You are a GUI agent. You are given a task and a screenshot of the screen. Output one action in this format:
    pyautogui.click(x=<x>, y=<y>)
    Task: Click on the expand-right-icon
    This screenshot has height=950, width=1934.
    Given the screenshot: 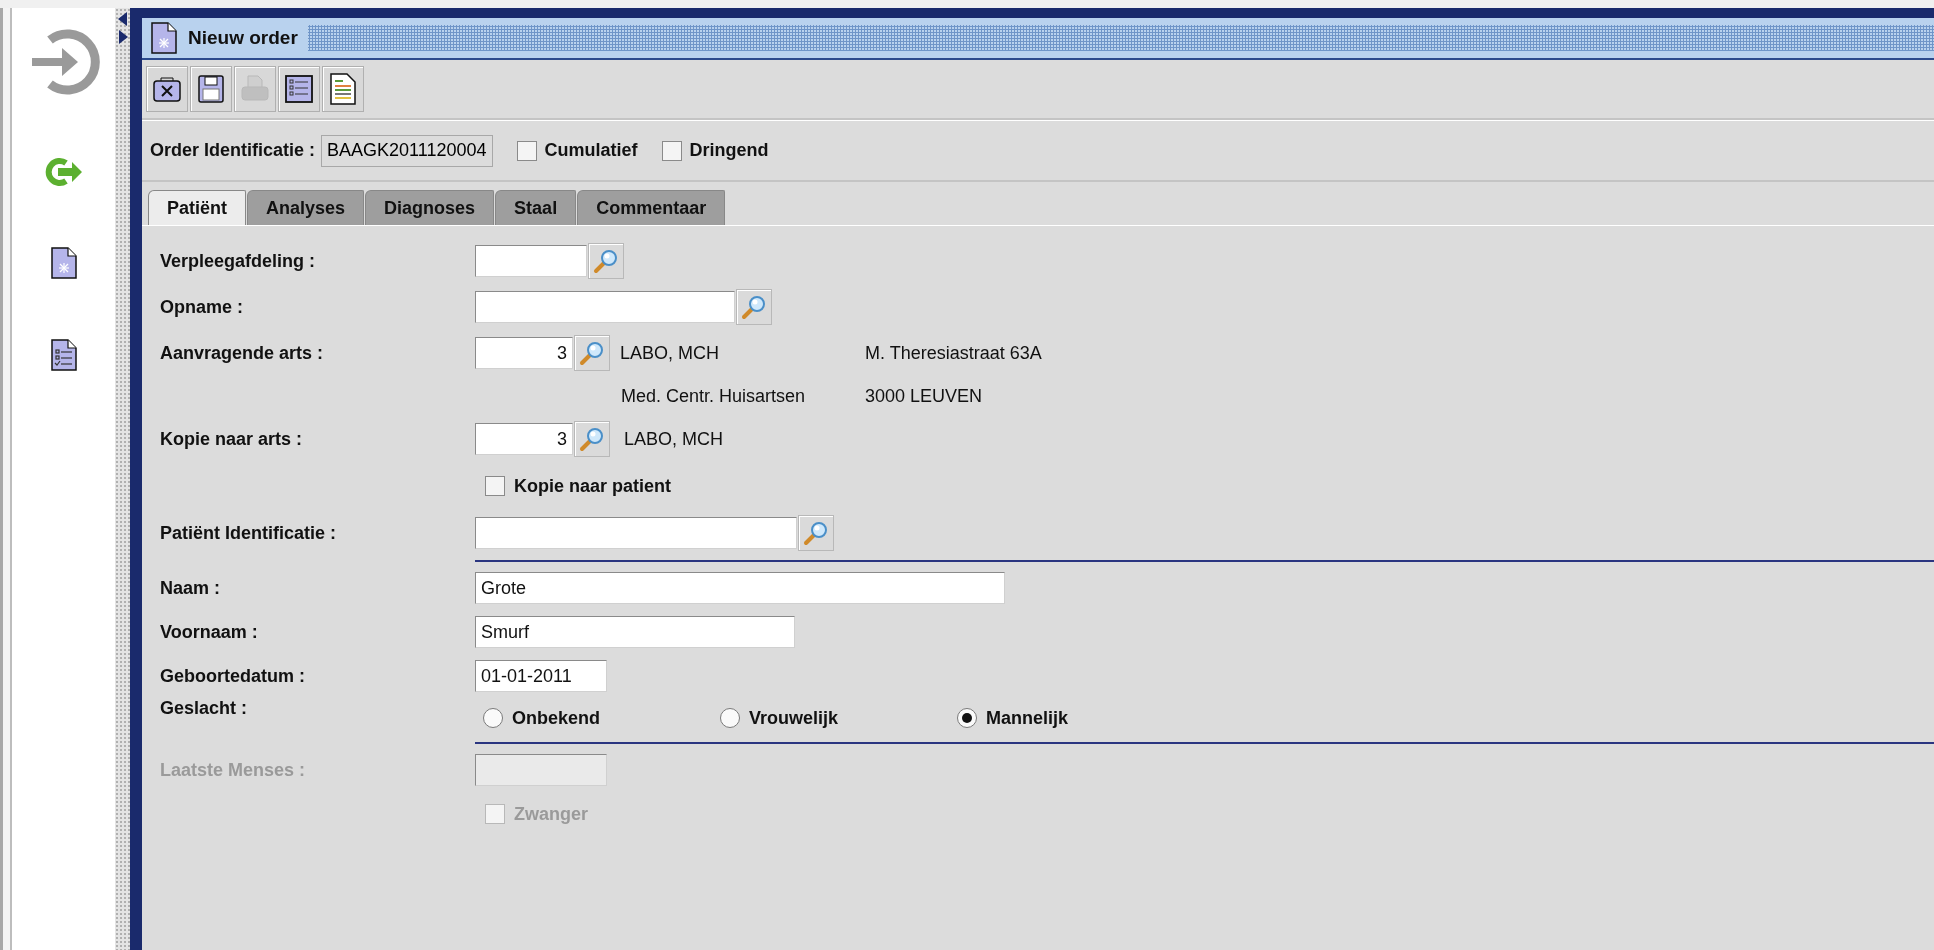 What is the action you would take?
    pyautogui.click(x=122, y=37)
    